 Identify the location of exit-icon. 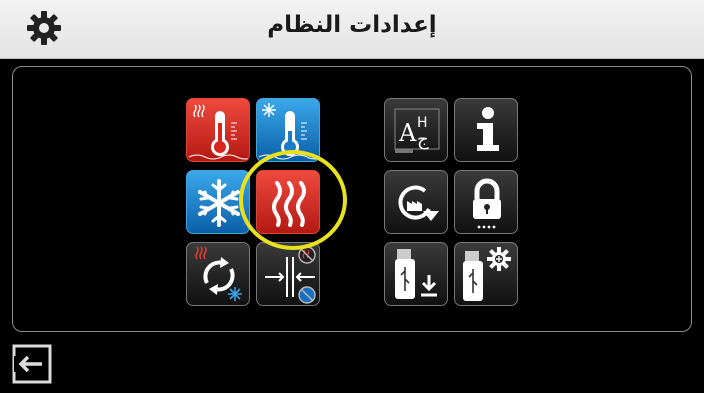
(33, 365).